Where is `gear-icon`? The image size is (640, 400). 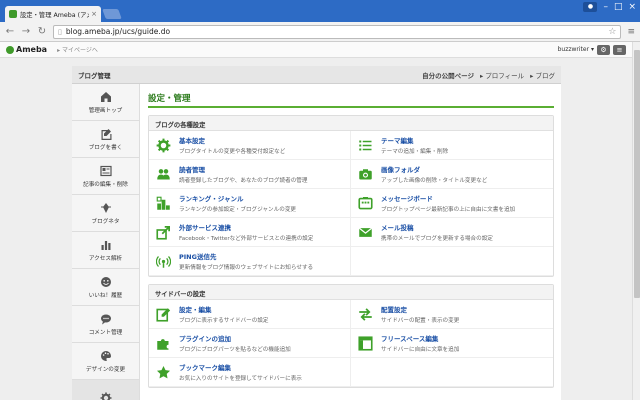 gear-icon is located at coordinates (163, 145).